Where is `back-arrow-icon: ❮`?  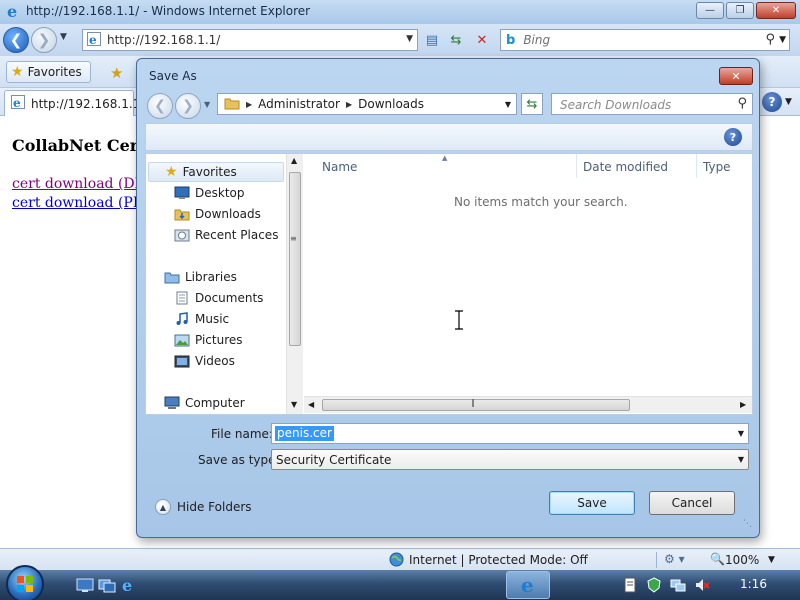
back-arrow-icon: ❮ is located at coordinates (160, 106).